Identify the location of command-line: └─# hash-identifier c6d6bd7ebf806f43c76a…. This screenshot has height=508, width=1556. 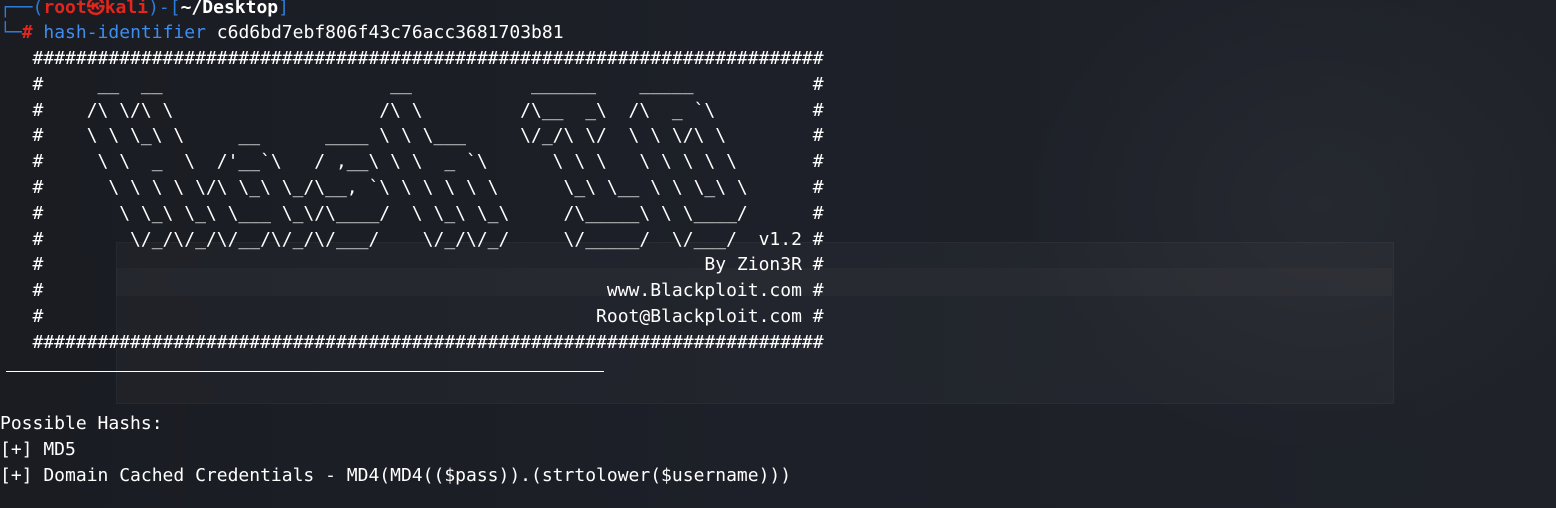
(282, 33).